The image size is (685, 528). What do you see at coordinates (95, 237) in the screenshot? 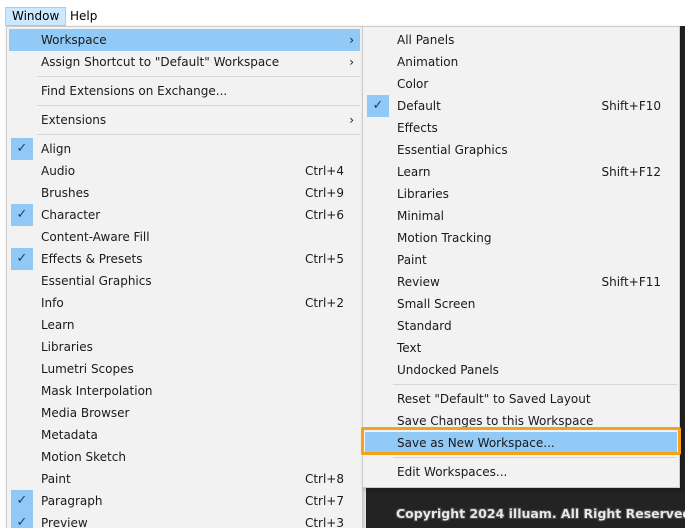
I see `menu-item-label: Content-Aware Fill` at bounding box center [95, 237].